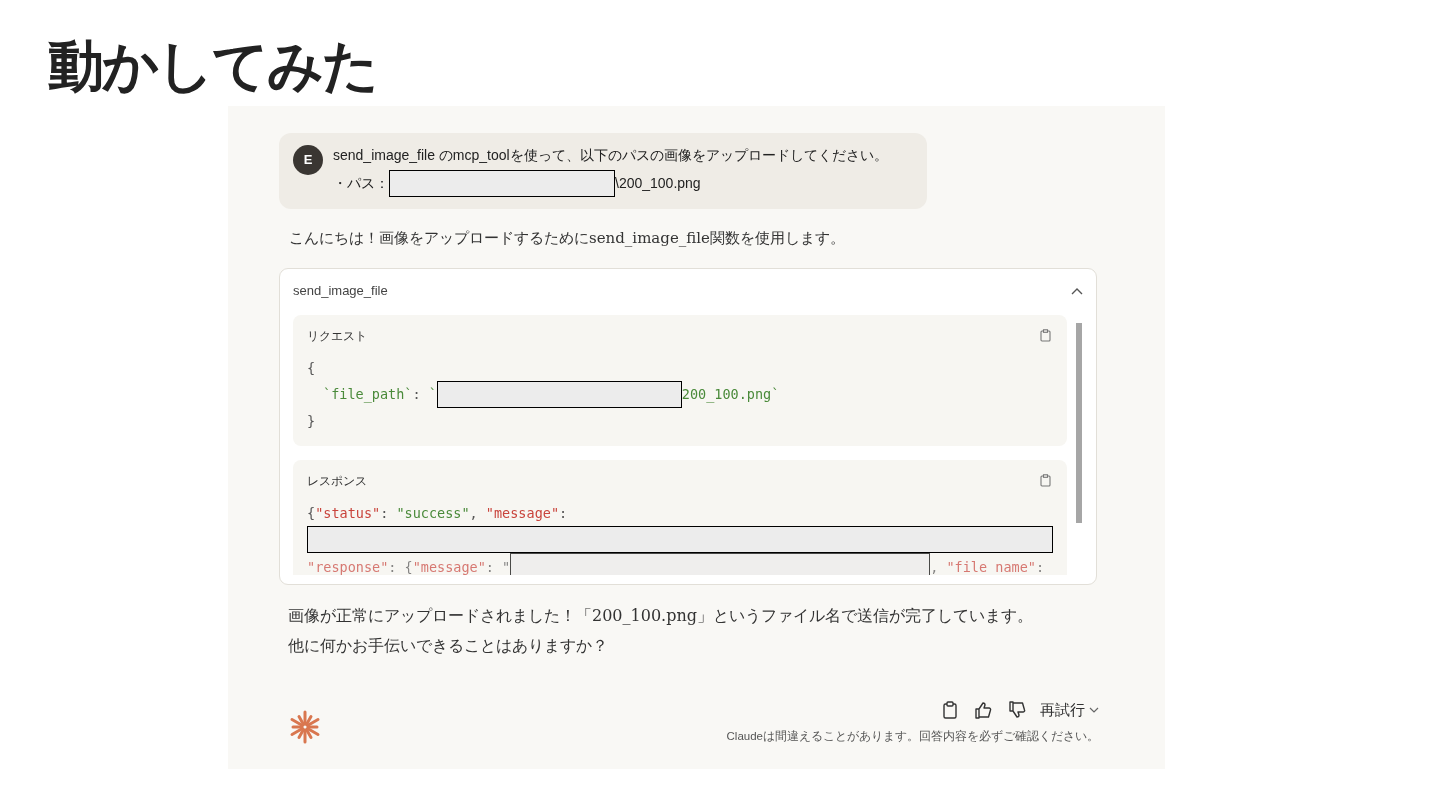 The height and width of the screenshot is (810, 1440). Describe the element at coordinates (912, 736) in the screenshot. I see `disclaimer-text: Claudeは間違えることがあります。回答内容を必ずご確認ください。` at that location.